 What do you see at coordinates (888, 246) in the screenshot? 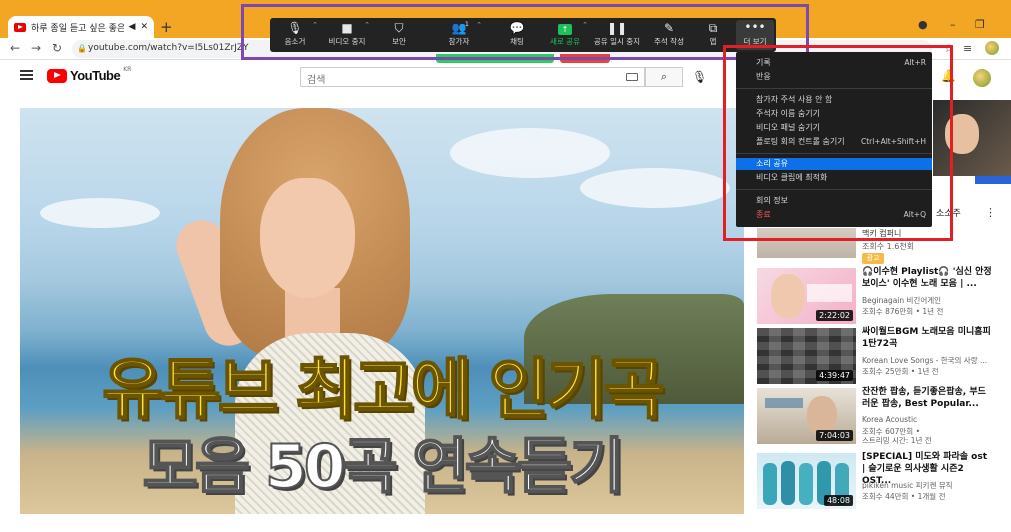
I see `ad-views: 조회수 1.6천회` at bounding box center [888, 246].